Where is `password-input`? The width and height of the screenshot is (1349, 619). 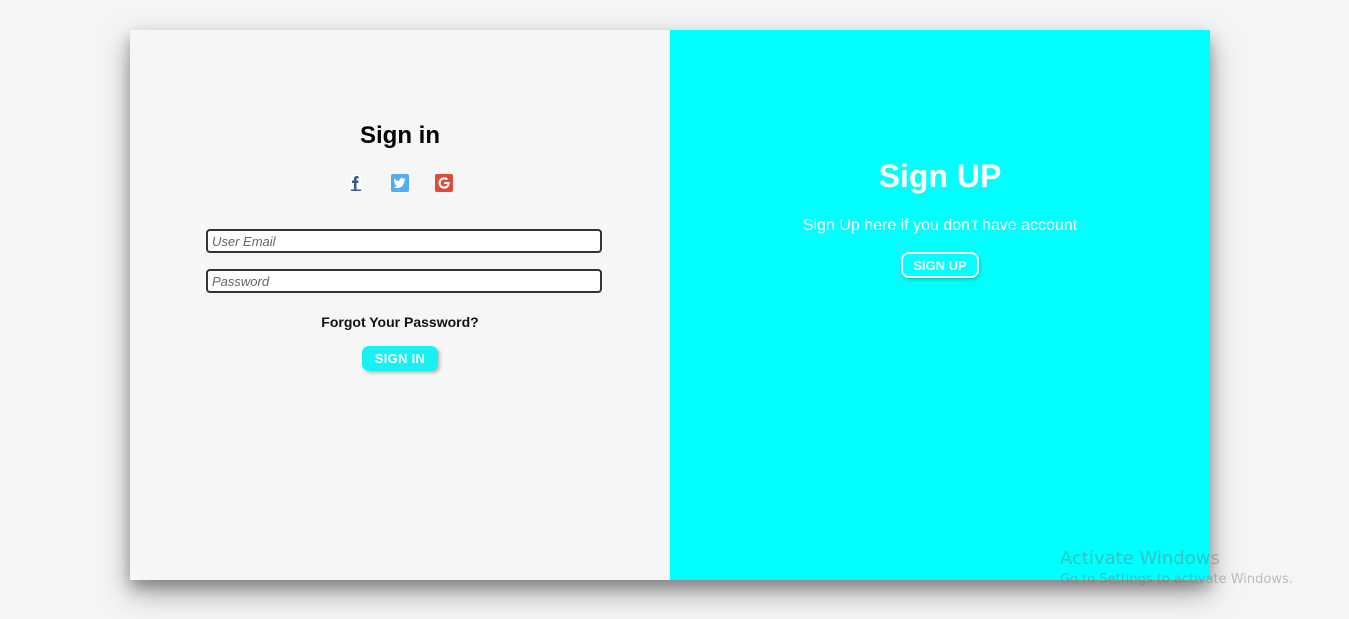
password-input is located at coordinates (404, 281).